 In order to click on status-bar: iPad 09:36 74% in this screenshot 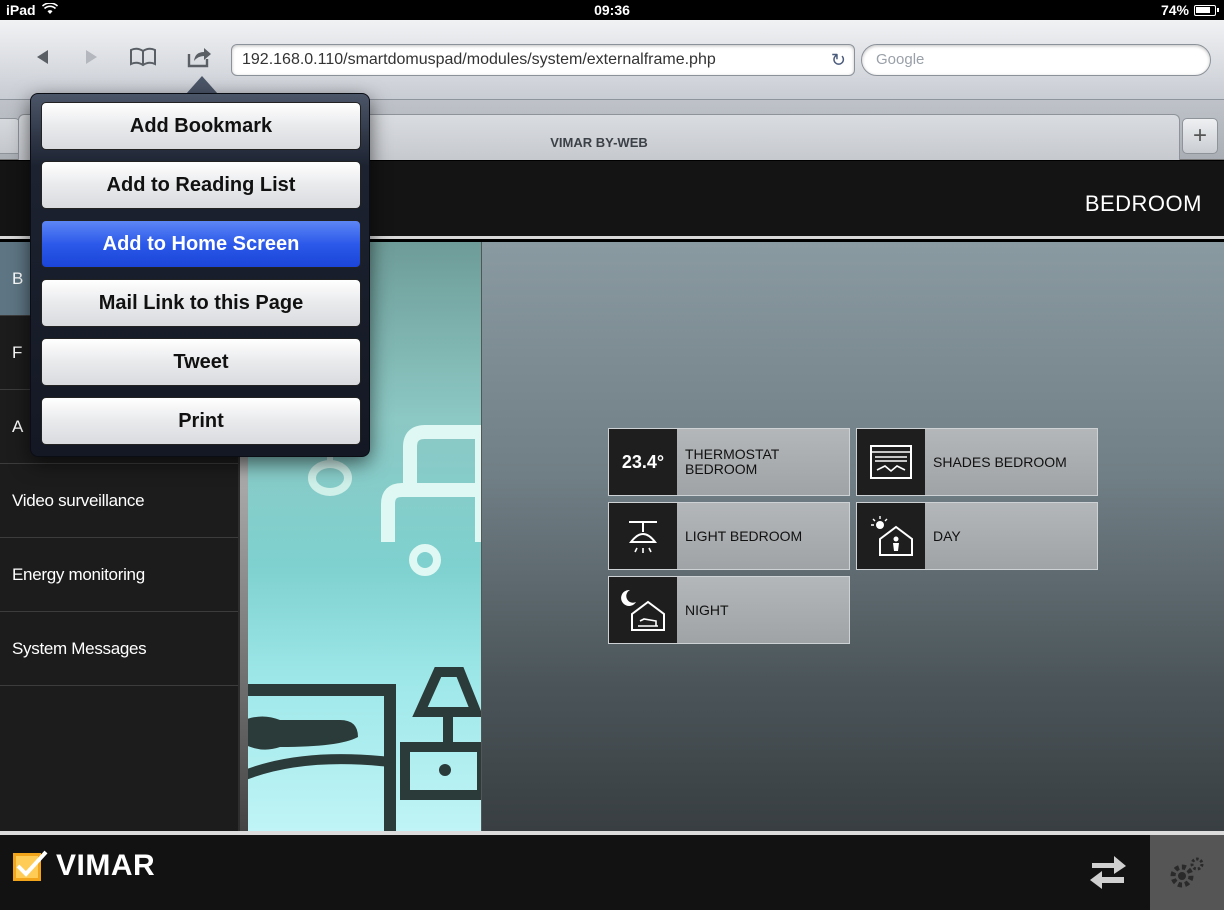, I will do `click(612, 10)`.